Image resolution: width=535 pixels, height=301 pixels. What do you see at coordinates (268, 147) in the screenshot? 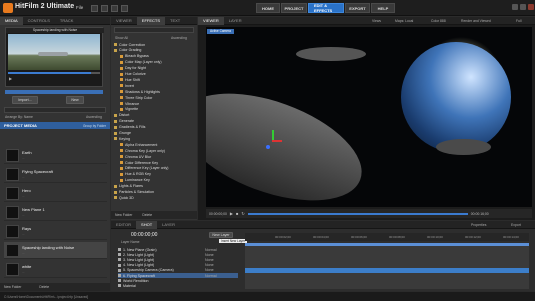
I see `gizmo-handle` at bounding box center [268, 147].